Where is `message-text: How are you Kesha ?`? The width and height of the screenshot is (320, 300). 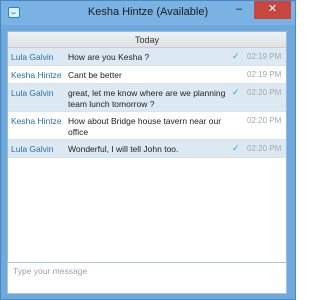
message-text: How are you Kesha ? is located at coordinates (109, 57).